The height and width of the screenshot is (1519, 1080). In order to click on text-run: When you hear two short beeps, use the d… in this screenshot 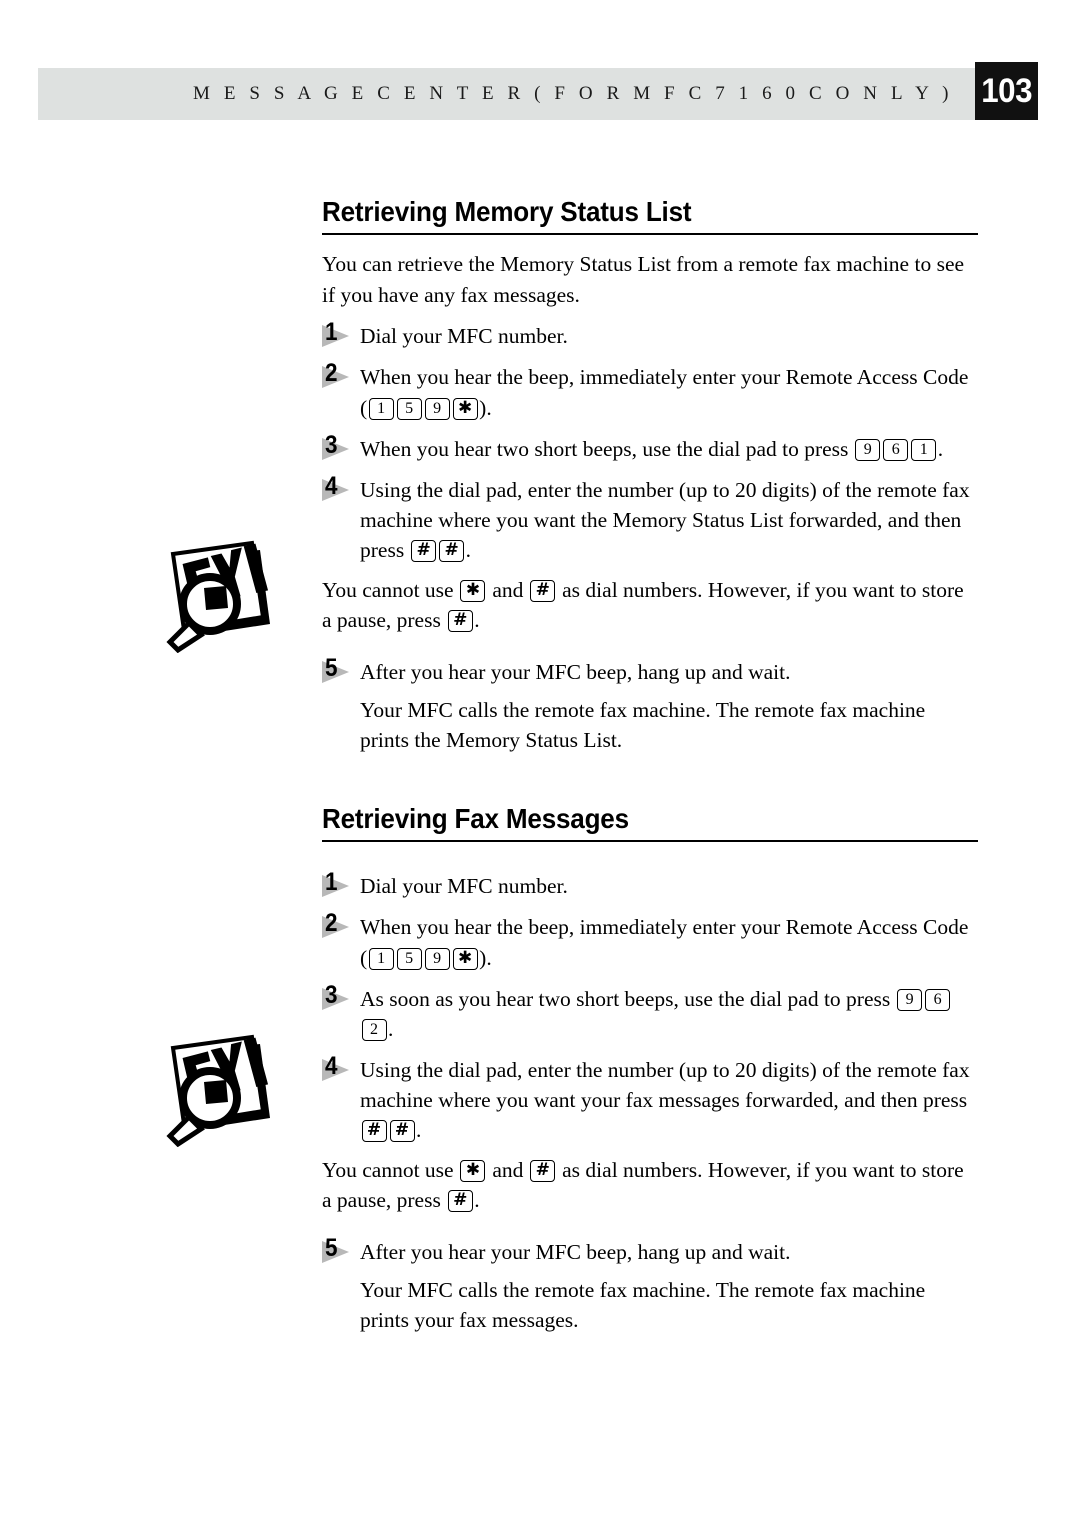, I will do `click(607, 448)`.